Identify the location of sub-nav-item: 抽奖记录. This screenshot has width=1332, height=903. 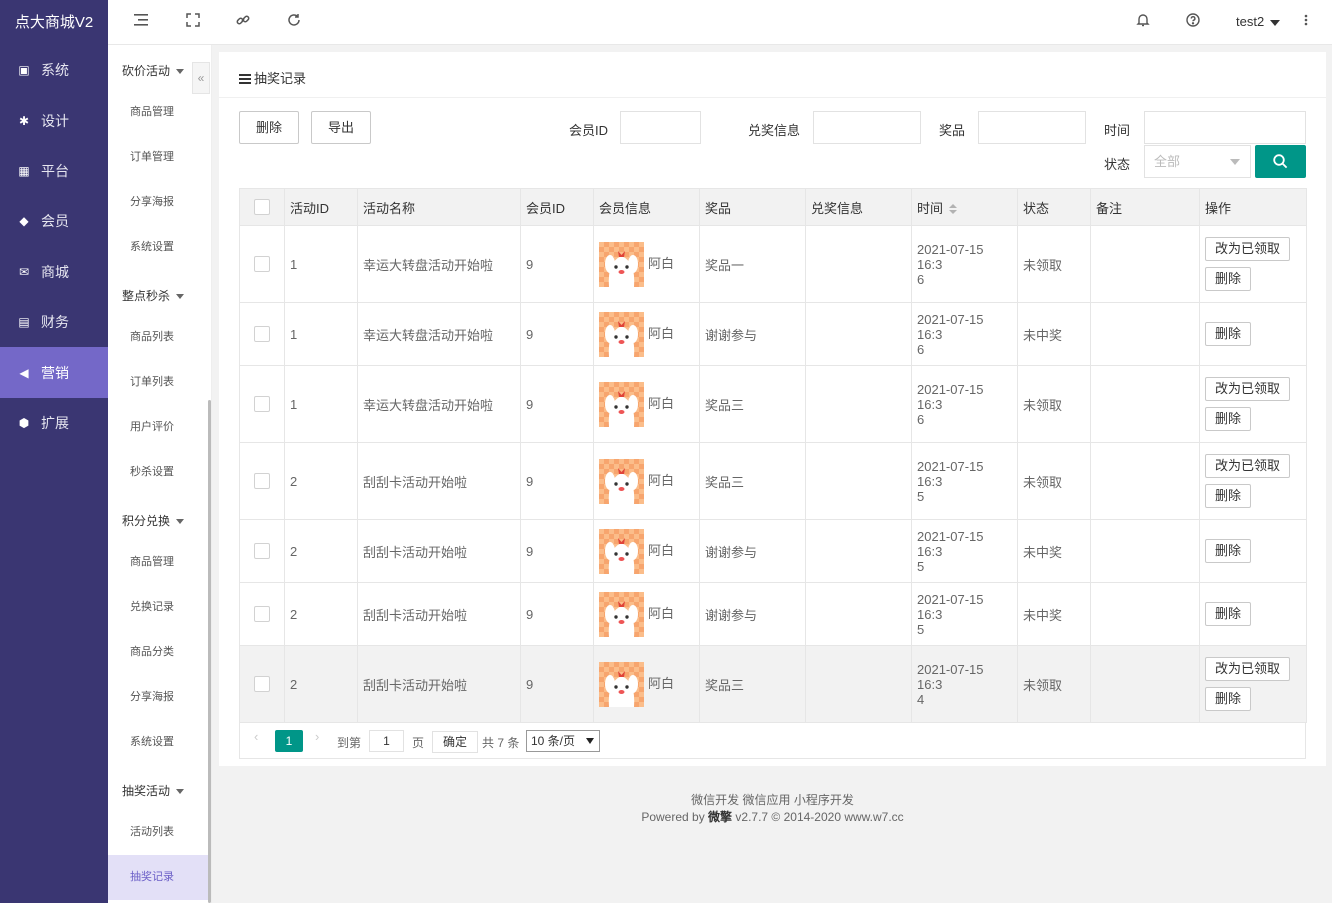
(159, 877).